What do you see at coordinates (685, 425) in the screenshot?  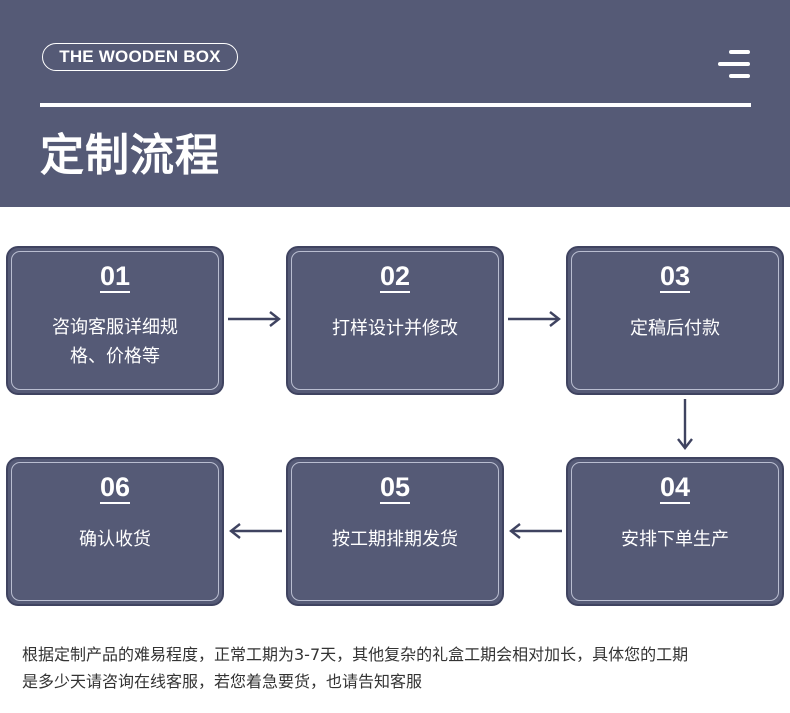 I see `arrow-down-icon` at bounding box center [685, 425].